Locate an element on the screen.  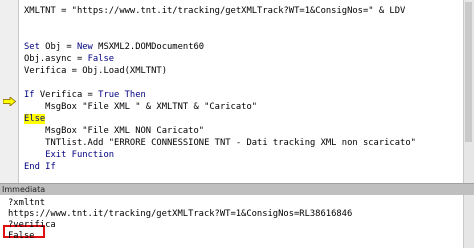
code-token: Verifica = Obj.Load(XMLTNT) is located at coordinates (95, 71).